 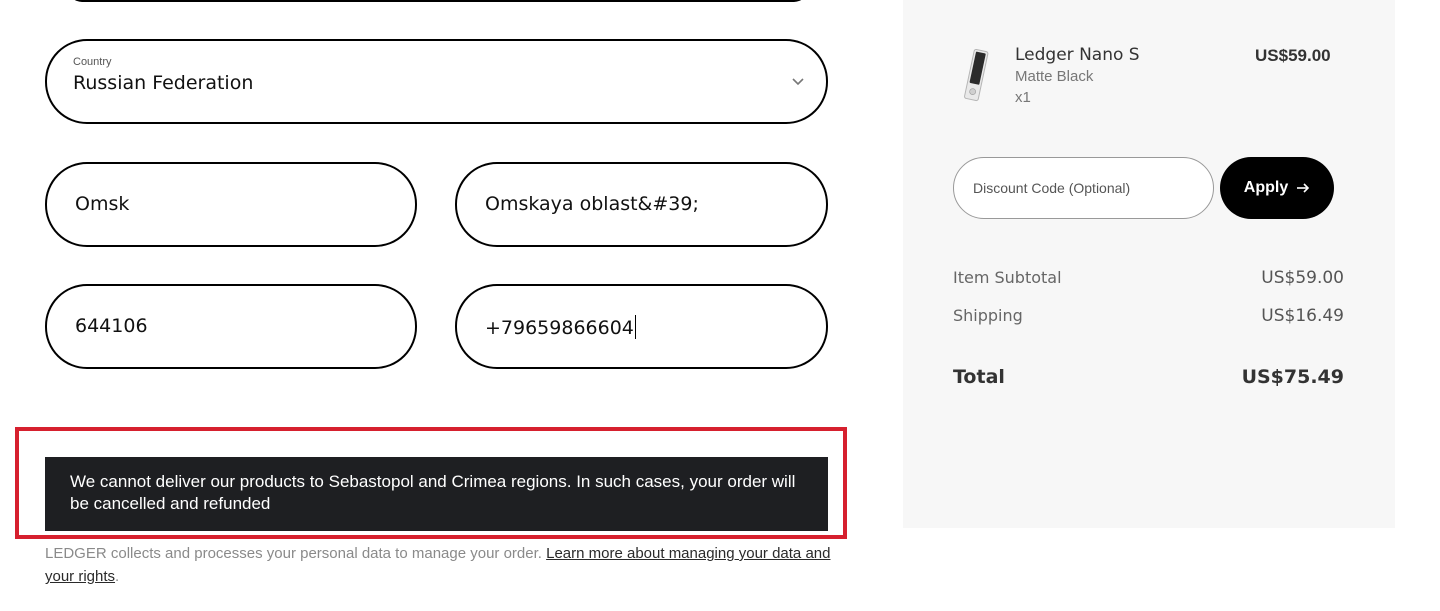 I want to click on chevron-down-icon, so click(x=798, y=82).